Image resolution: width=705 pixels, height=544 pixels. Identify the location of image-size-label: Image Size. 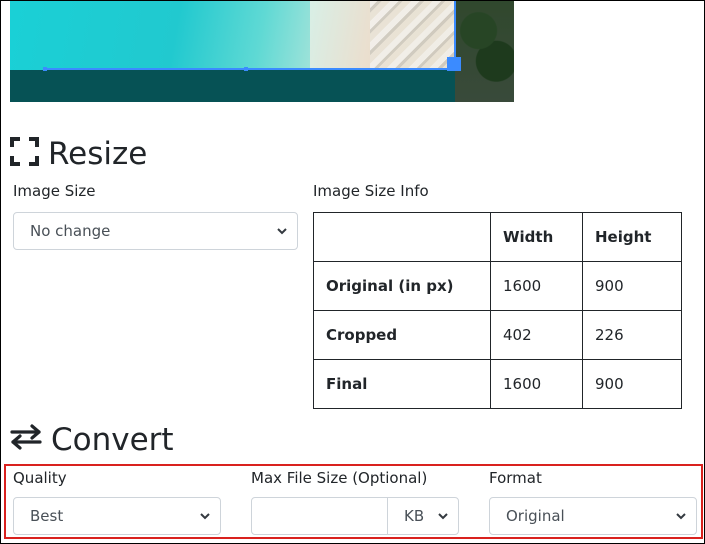
(54, 191).